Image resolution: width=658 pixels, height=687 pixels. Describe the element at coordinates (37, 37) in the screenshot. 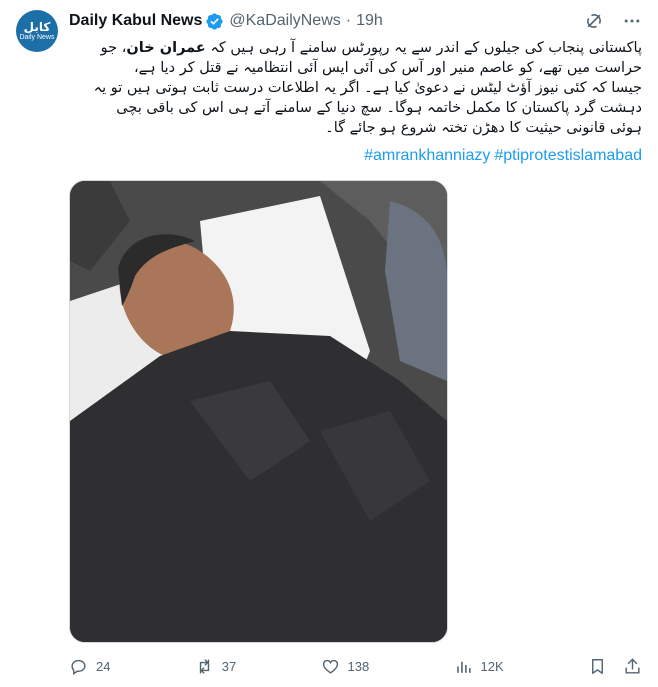

I see `avatar-logo-subtext: Daily News` at that location.